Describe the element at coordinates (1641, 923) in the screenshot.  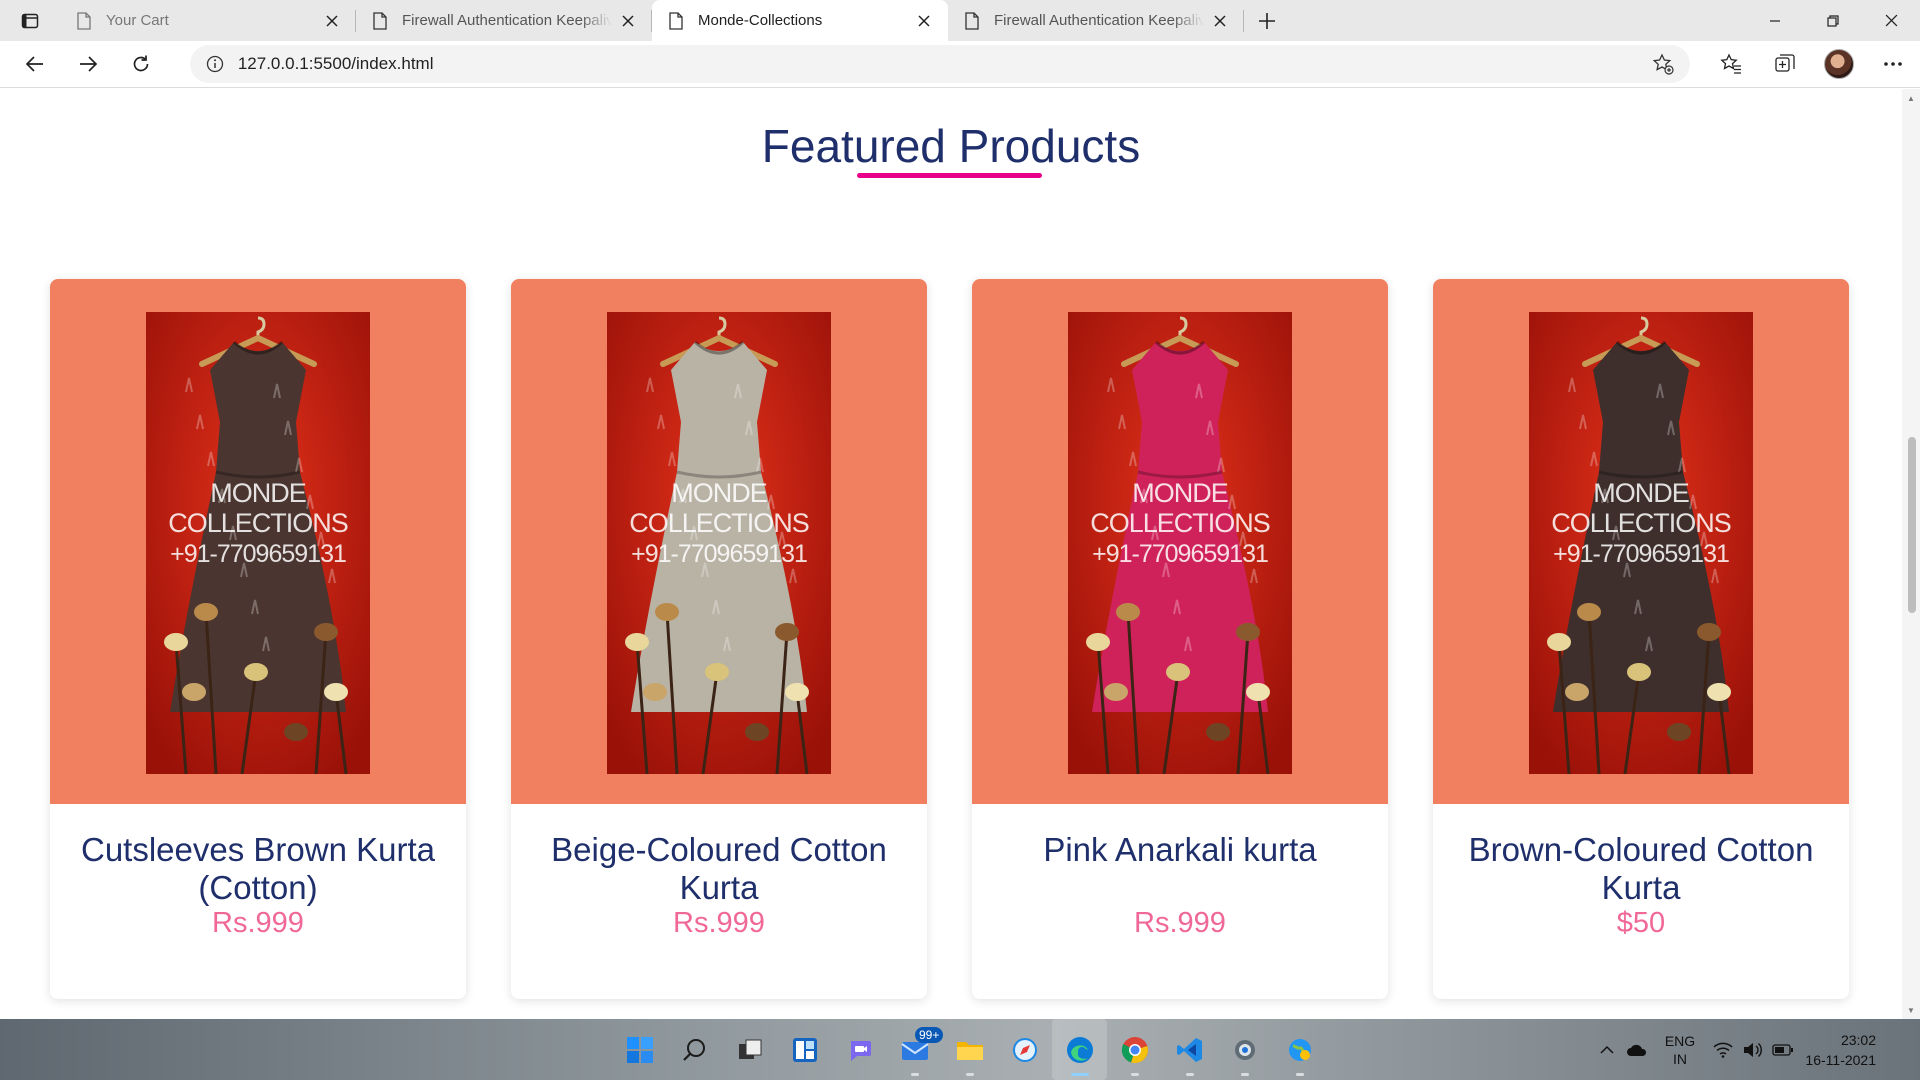
I see `product-price: $50` at that location.